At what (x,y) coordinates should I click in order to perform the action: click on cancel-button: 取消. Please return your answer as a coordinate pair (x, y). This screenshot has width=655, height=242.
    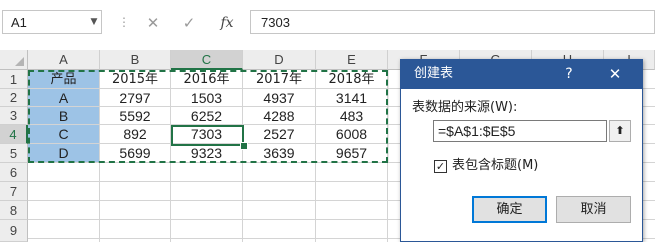
    Looking at the image, I should click on (593, 209).